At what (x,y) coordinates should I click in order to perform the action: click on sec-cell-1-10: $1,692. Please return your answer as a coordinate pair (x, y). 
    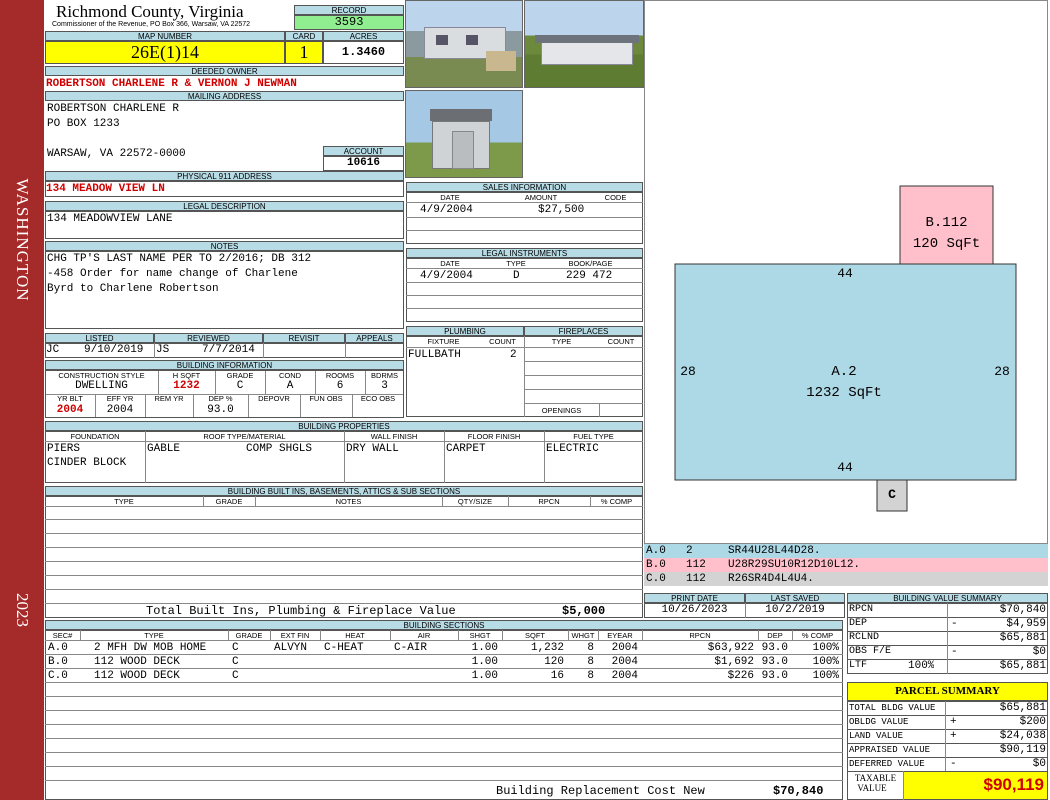
    Looking at the image, I should click on (734, 662).